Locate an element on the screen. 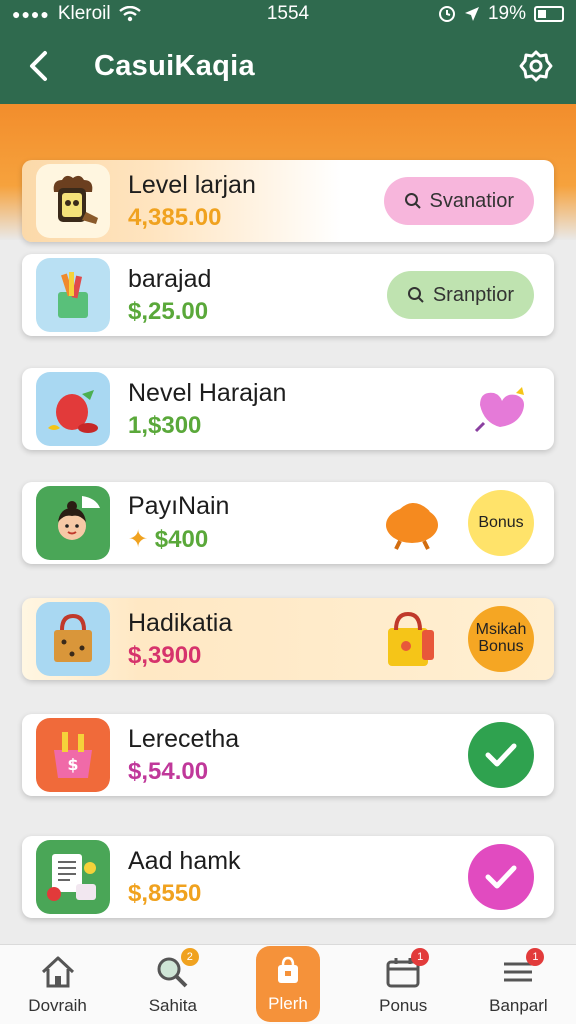  list-item: Aad hamk $,8550 is located at coordinates (288, 877).